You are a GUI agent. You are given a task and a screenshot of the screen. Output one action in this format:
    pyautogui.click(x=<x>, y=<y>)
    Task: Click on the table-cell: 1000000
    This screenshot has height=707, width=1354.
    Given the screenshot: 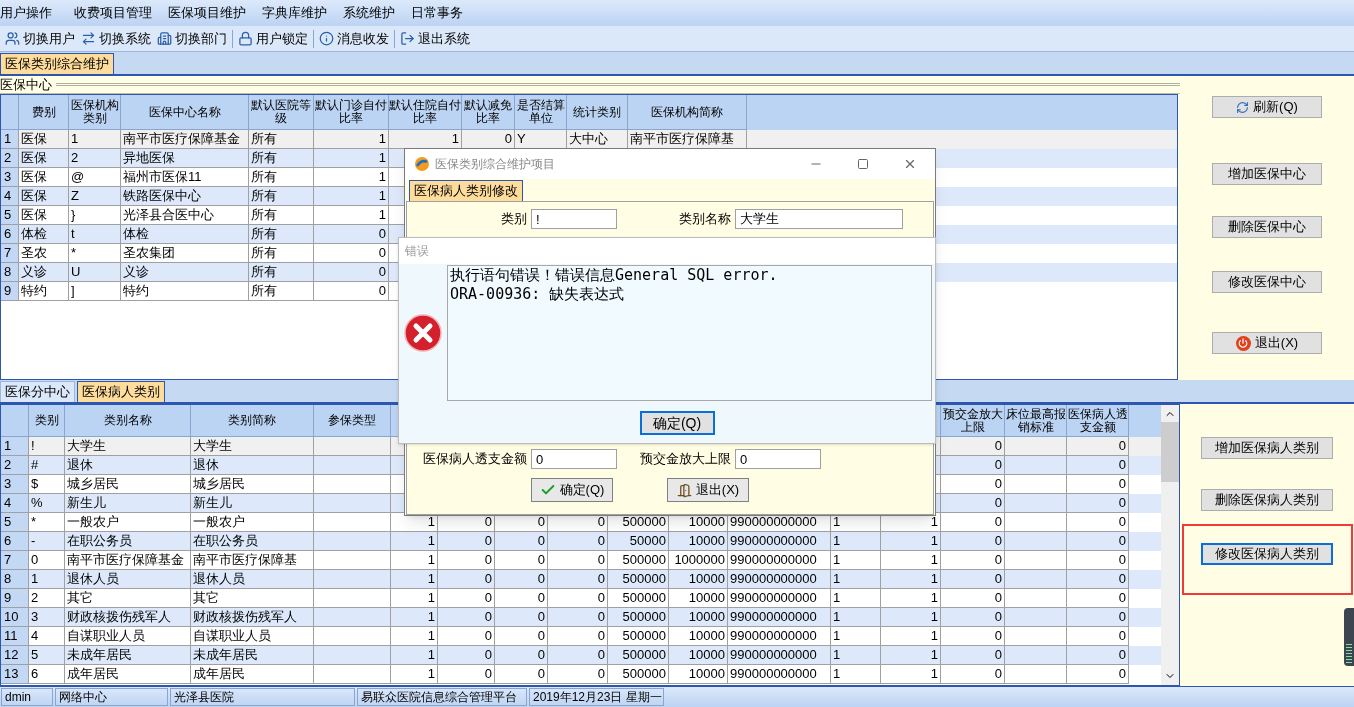 What is the action you would take?
    pyautogui.click(x=699, y=559)
    